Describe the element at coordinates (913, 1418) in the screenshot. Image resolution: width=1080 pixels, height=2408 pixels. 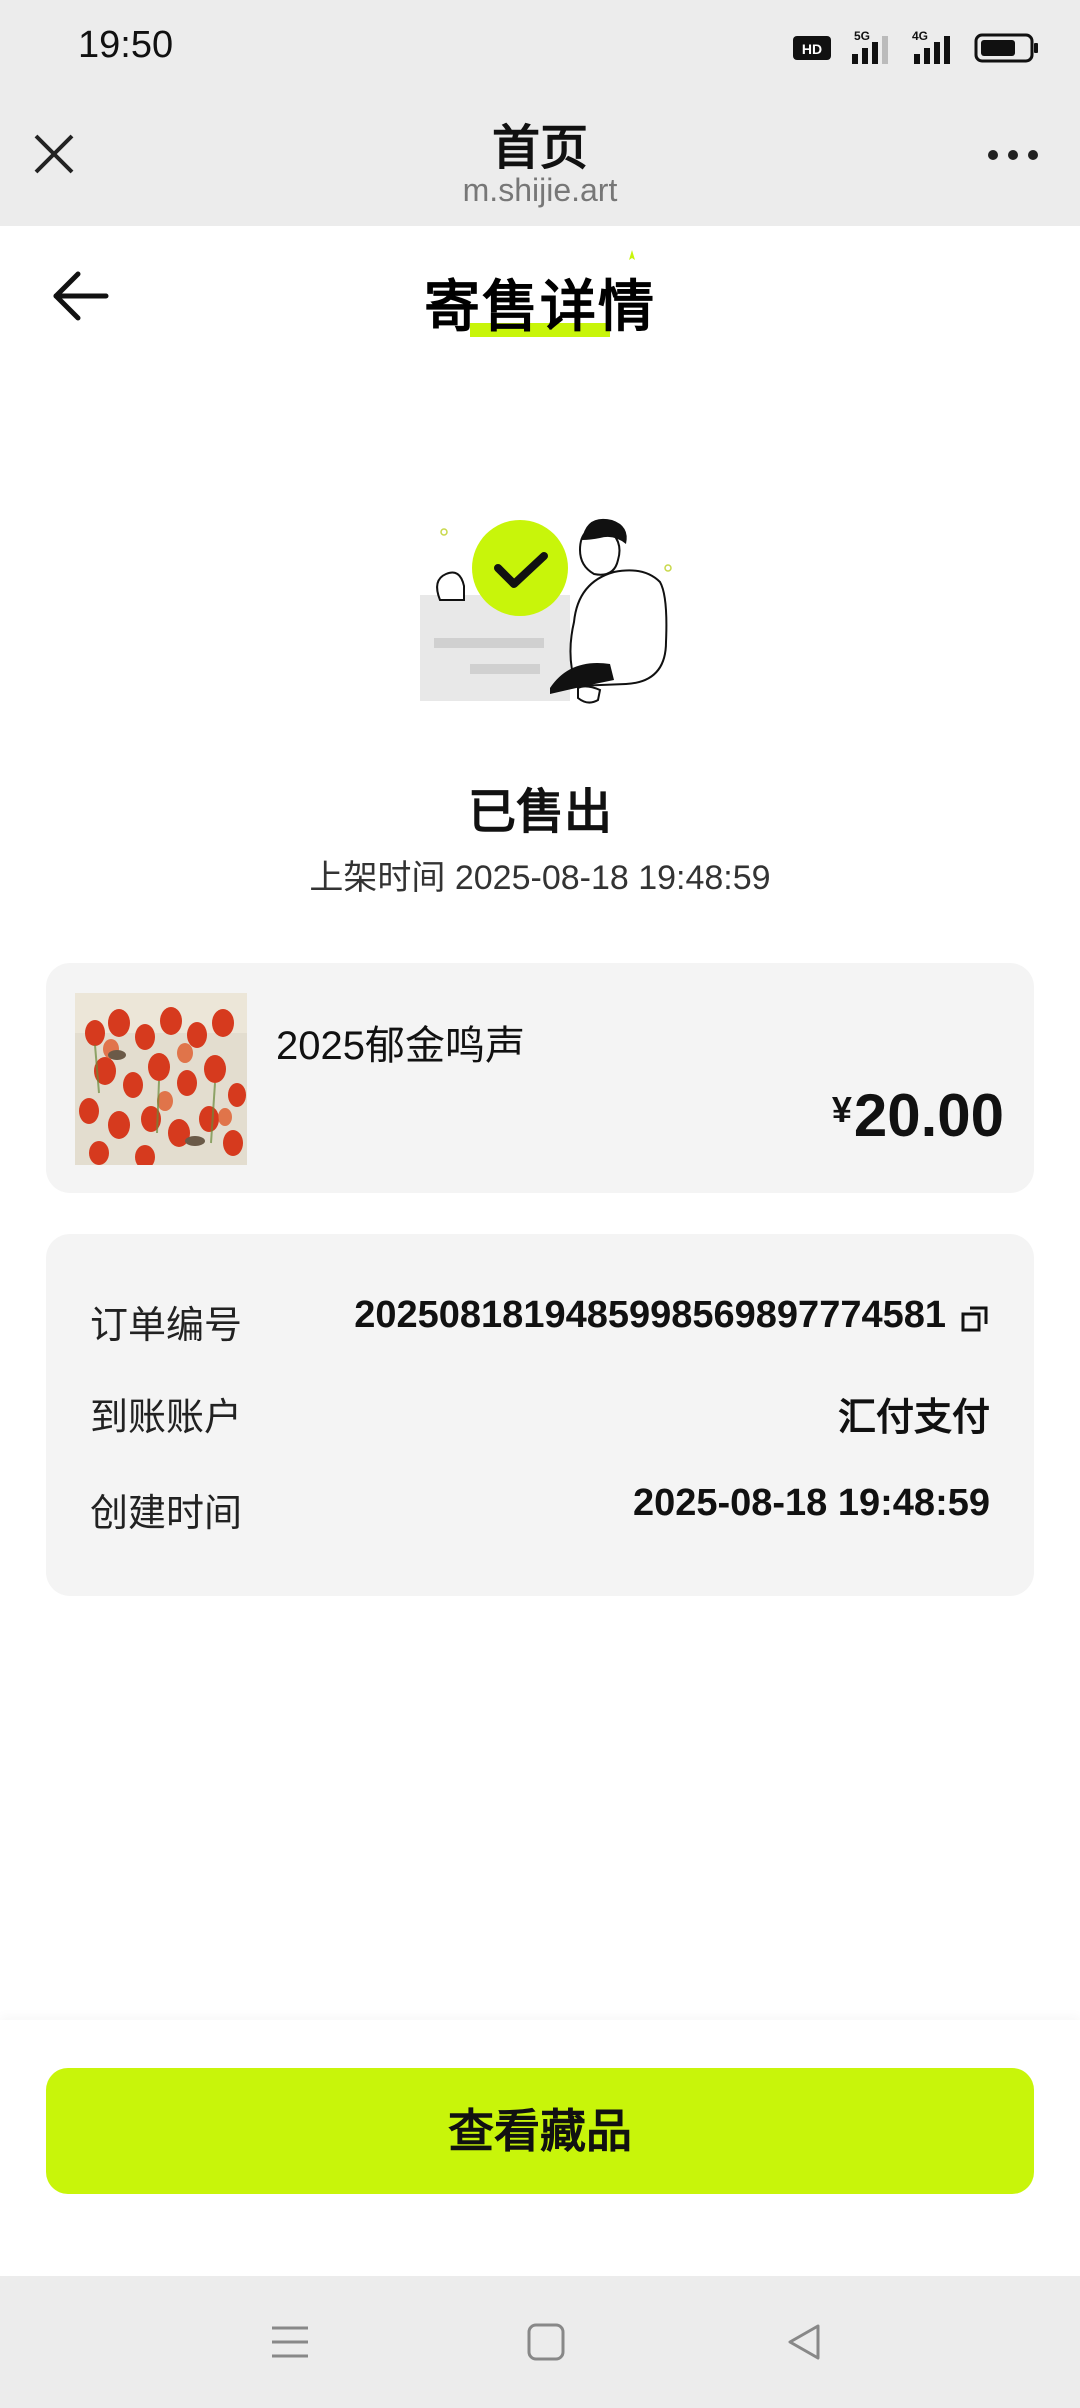
I see `account-value: 汇付支付` at that location.